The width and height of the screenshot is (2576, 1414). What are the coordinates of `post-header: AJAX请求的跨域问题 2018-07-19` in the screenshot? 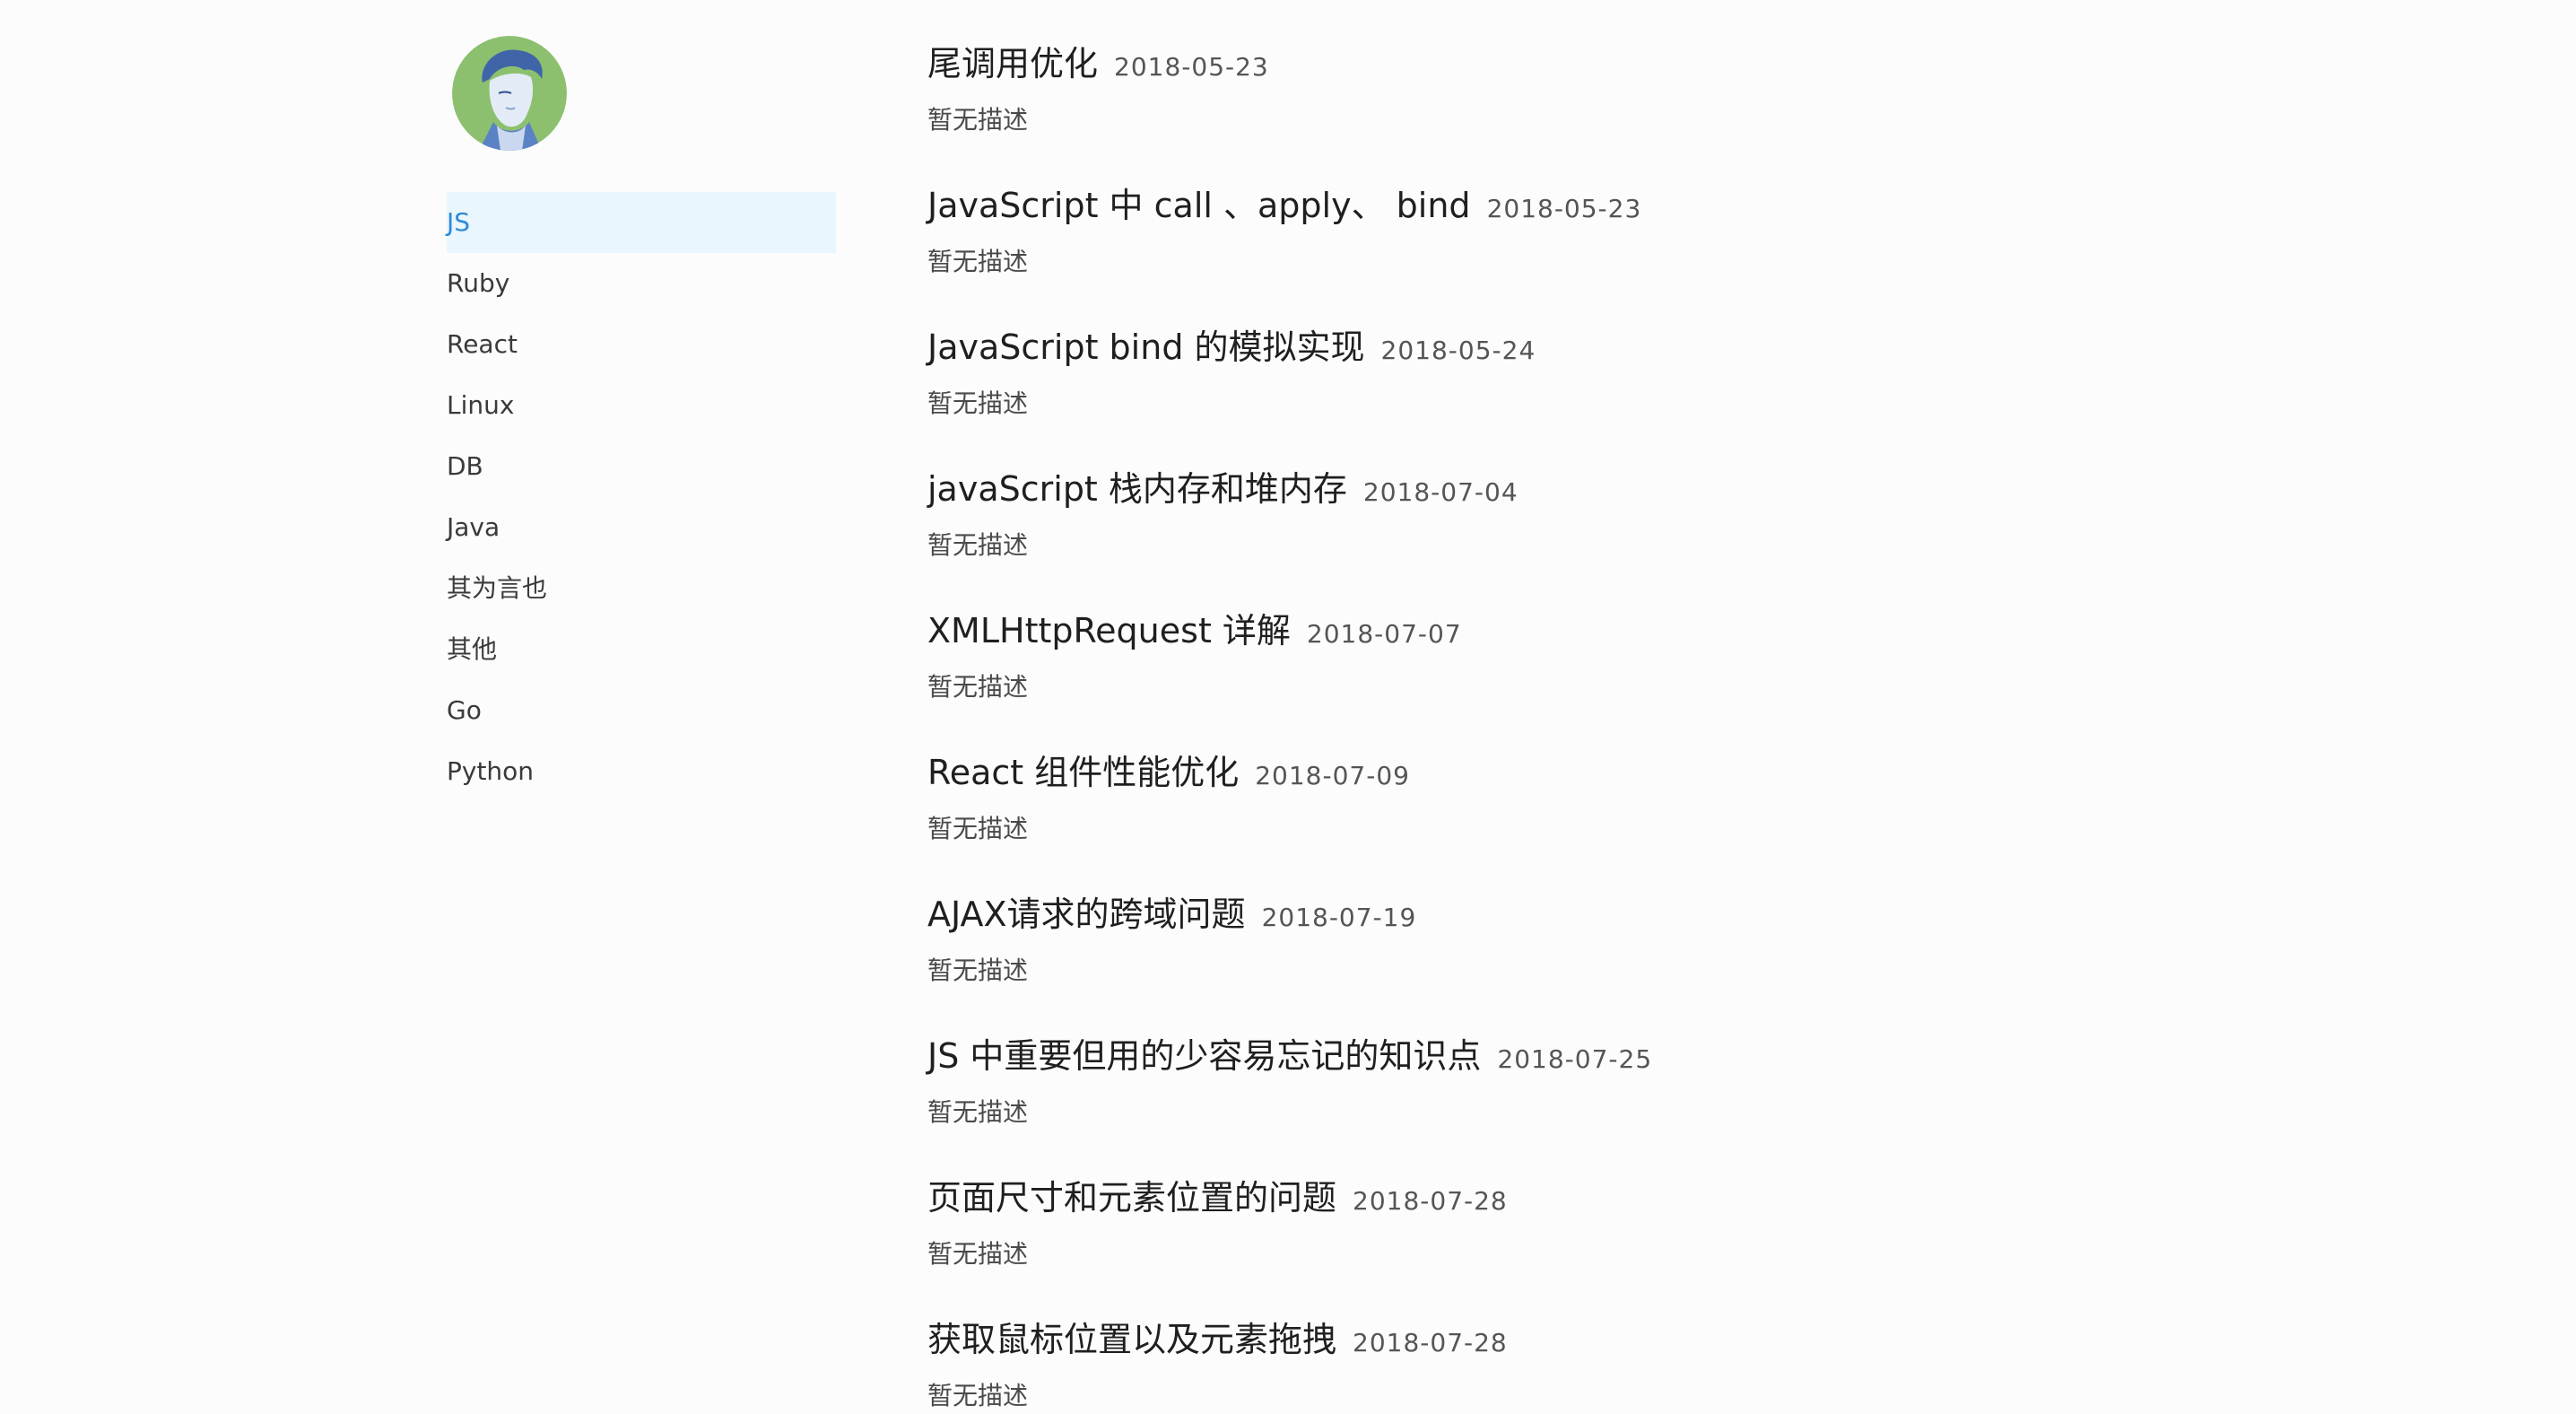 It's located at (1689, 913).